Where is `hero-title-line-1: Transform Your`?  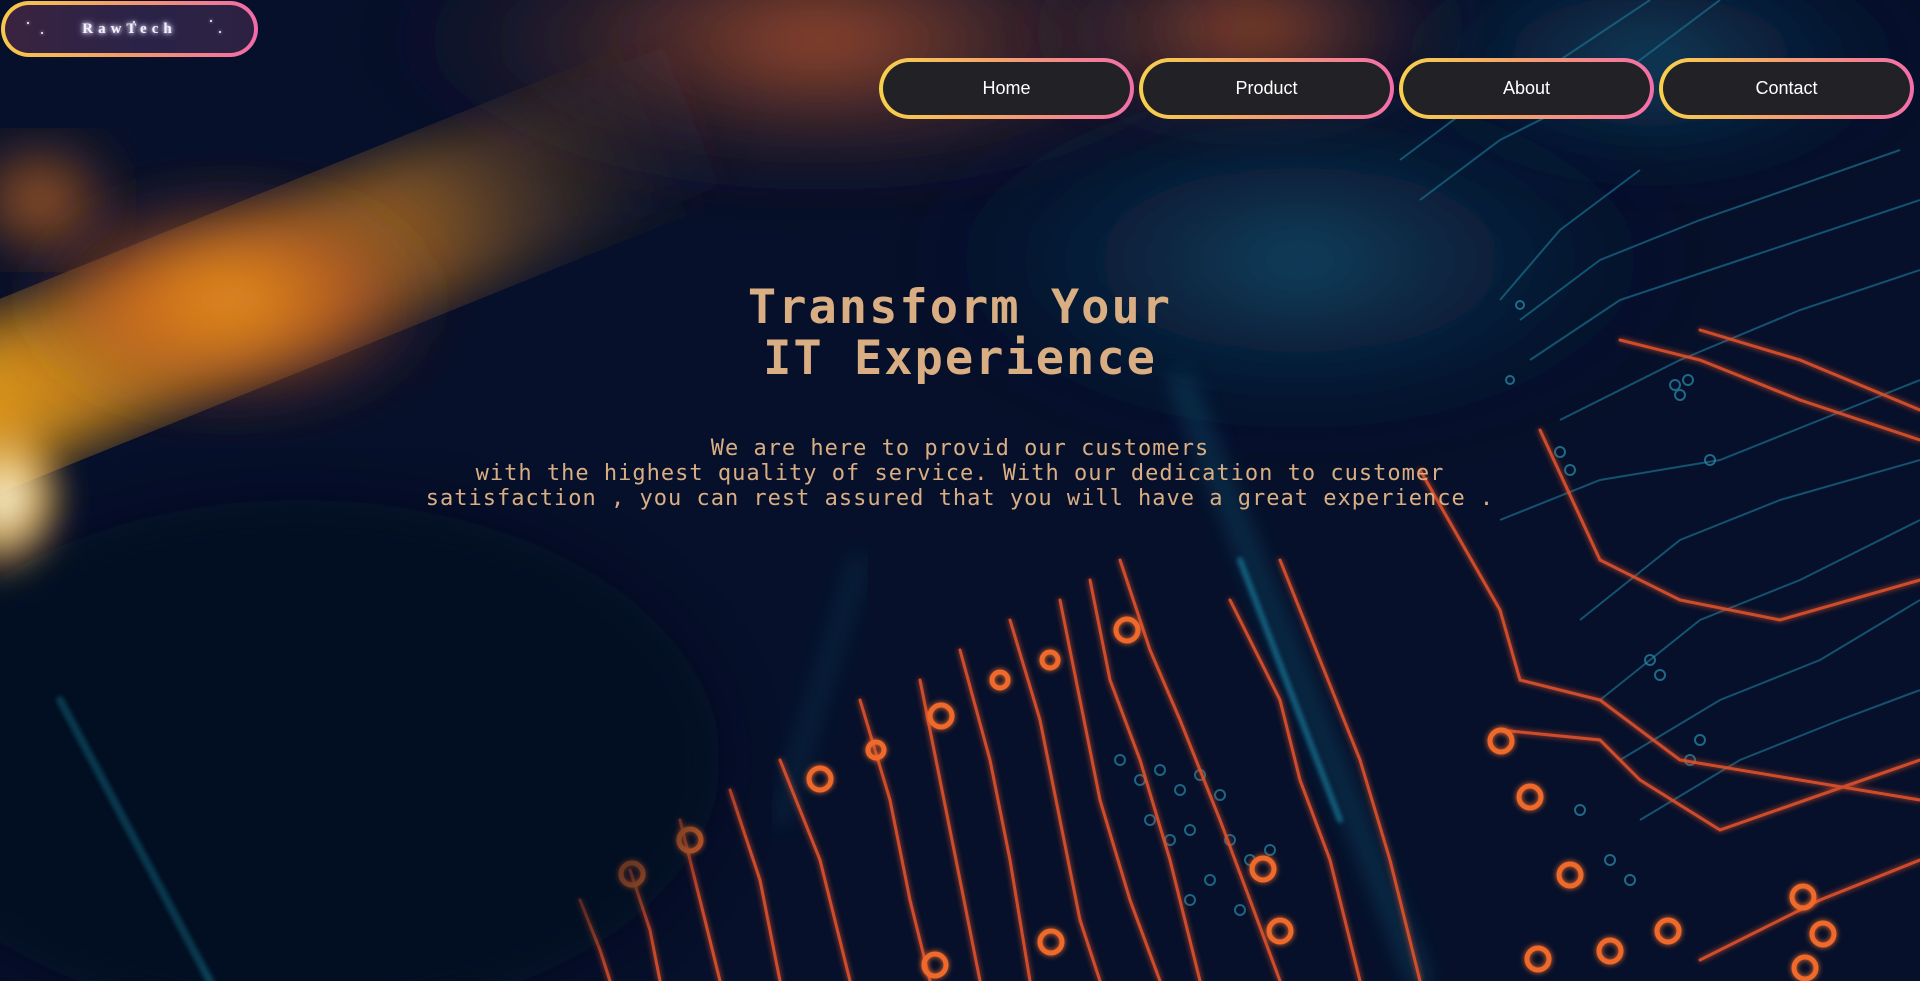 hero-title-line-1: Transform Your is located at coordinates (960, 307).